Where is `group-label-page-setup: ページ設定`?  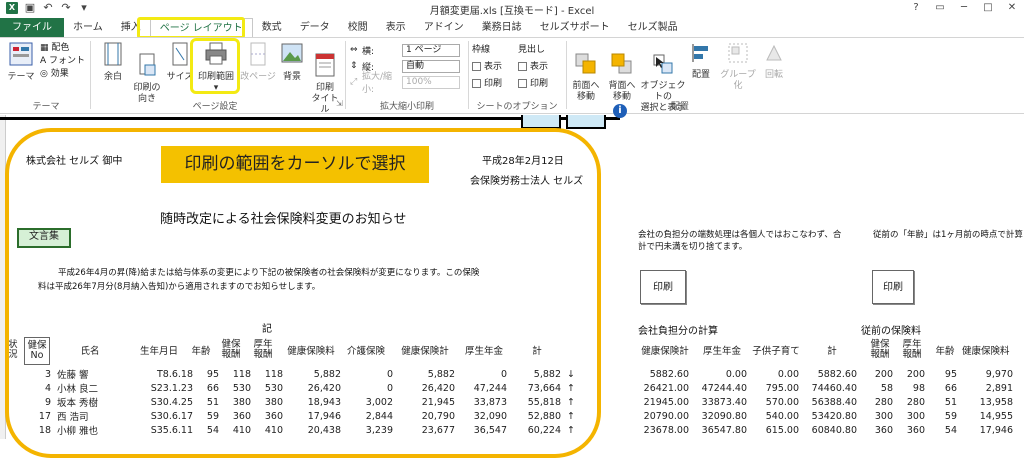
group-label-page-setup: ページ設定 is located at coordinates (215, 107).